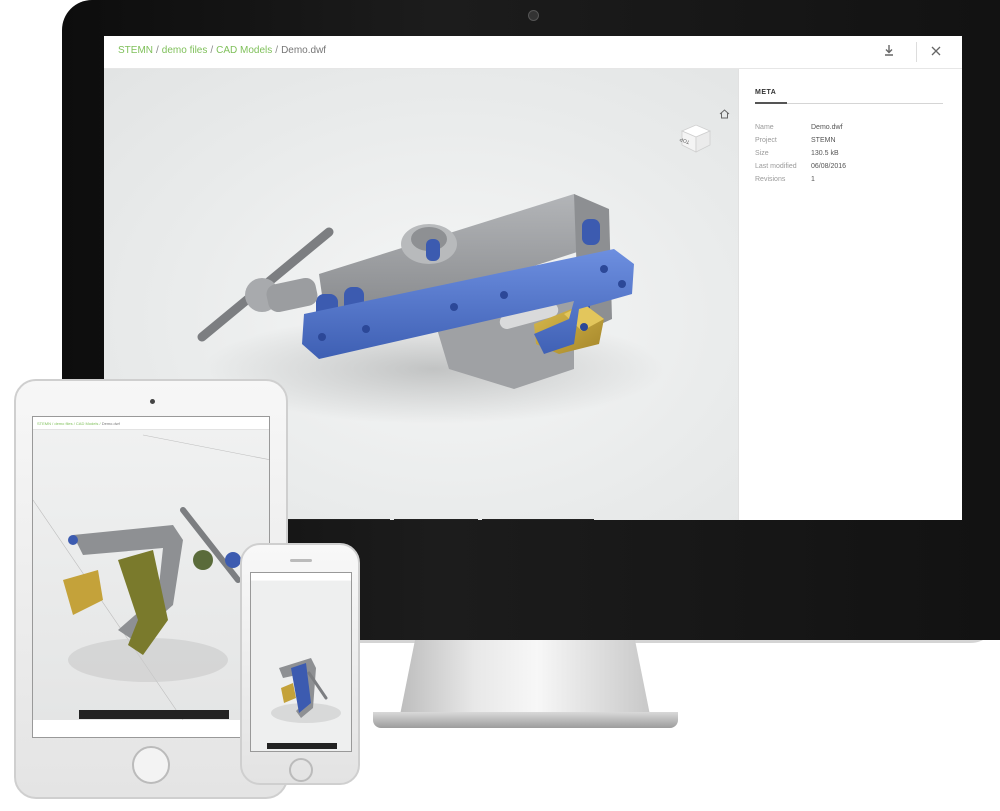 The width and height of the screenshot is (1000, 811). Describe the element at coordinates (827, 127) in the screenshot. I see `meta-value-name: Demo.dwf` at that location.